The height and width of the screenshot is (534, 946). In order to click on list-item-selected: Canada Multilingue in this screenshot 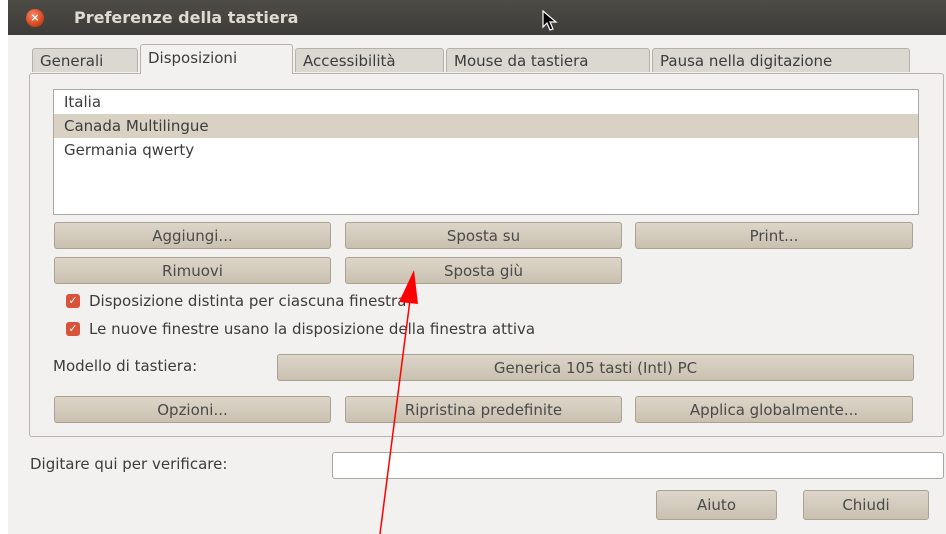, I will do `click(486, 126)`.